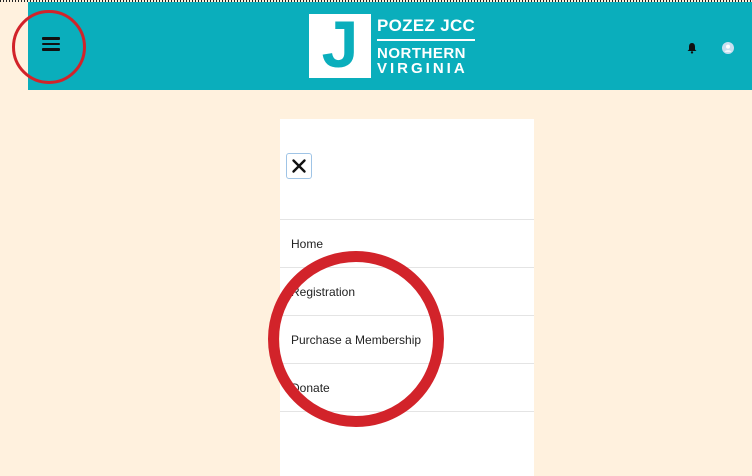 The image size is (752, 476). I want to click on nav-item-label: Registration, so click(323, 291).